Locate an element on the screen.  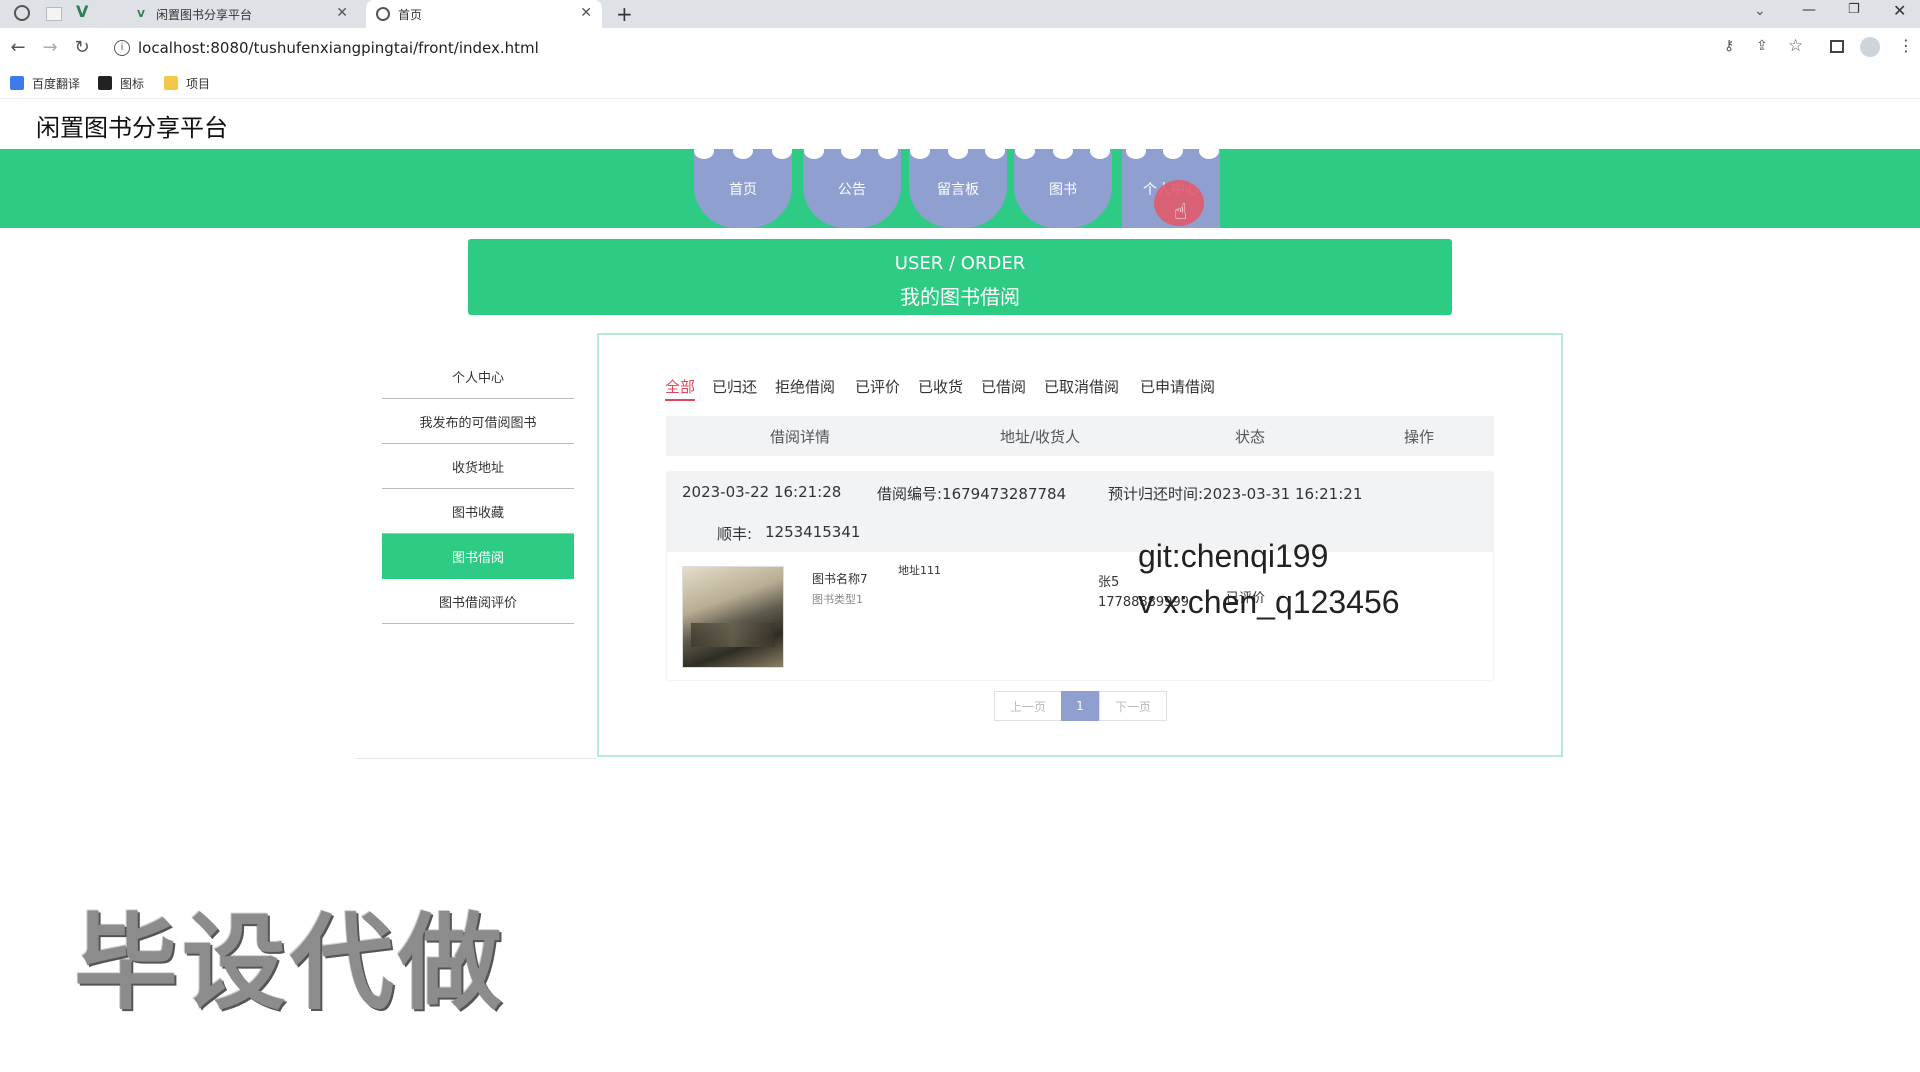
sidebar-item-personal-center: 个人中心 is located at coordinates (478, 376).